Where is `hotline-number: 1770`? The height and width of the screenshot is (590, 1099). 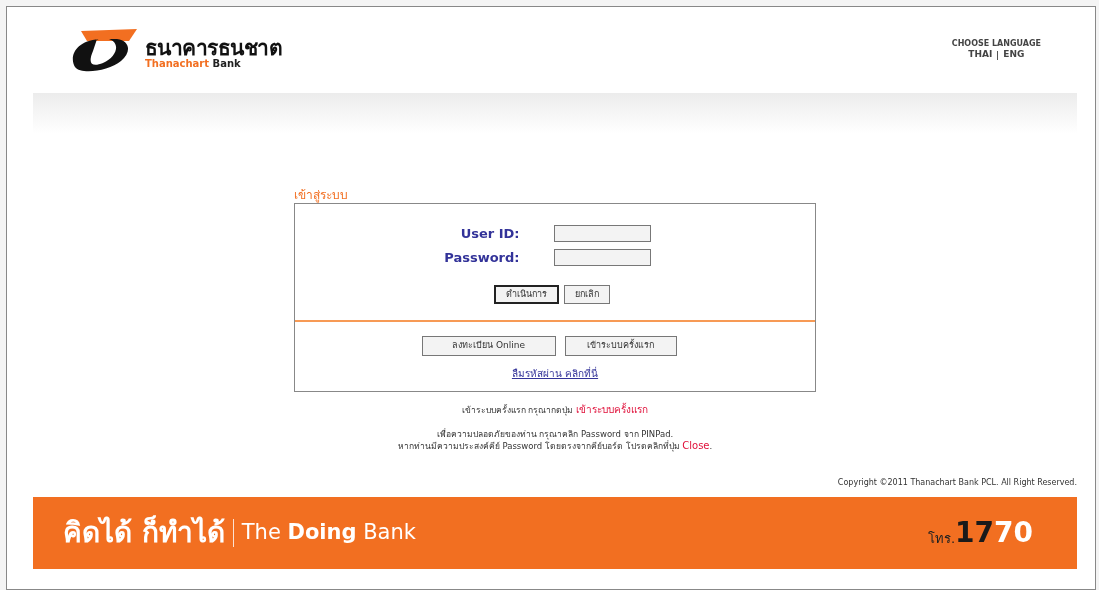
hotline-number: 1770 is located at coordinates (994, 533).